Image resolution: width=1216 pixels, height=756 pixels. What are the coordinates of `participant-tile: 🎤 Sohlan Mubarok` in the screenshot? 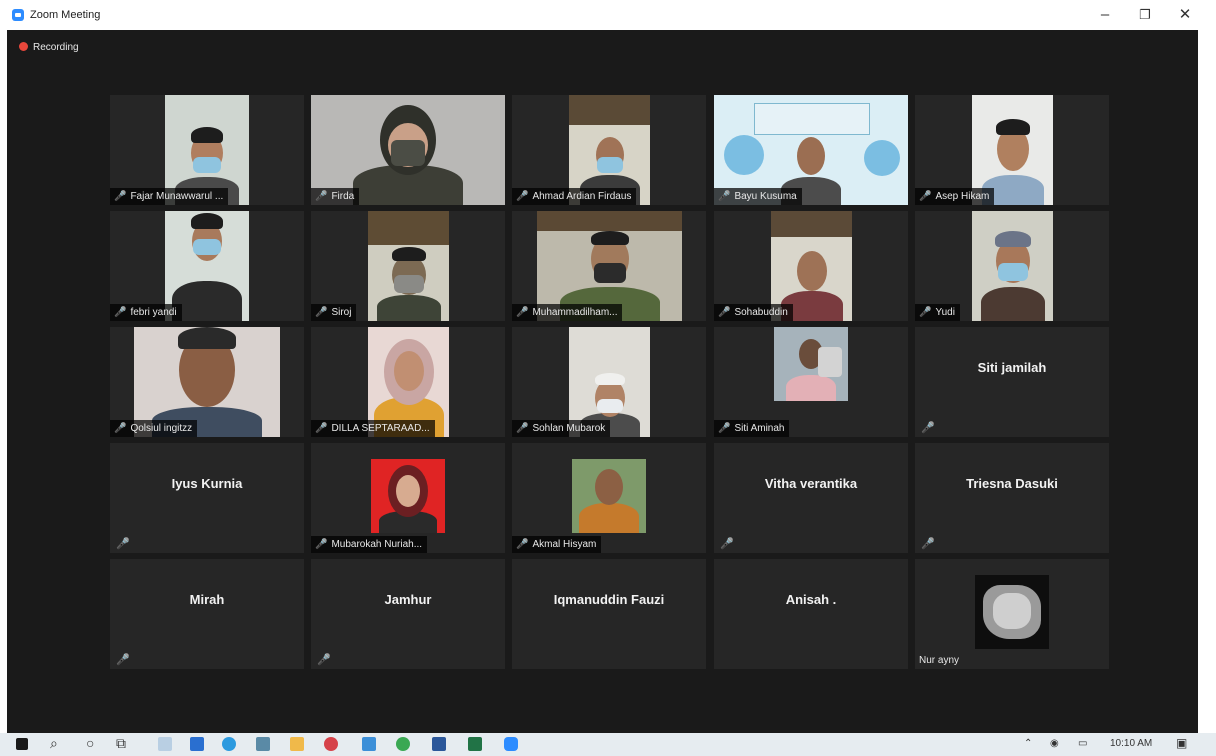 It's located at (609, 382).